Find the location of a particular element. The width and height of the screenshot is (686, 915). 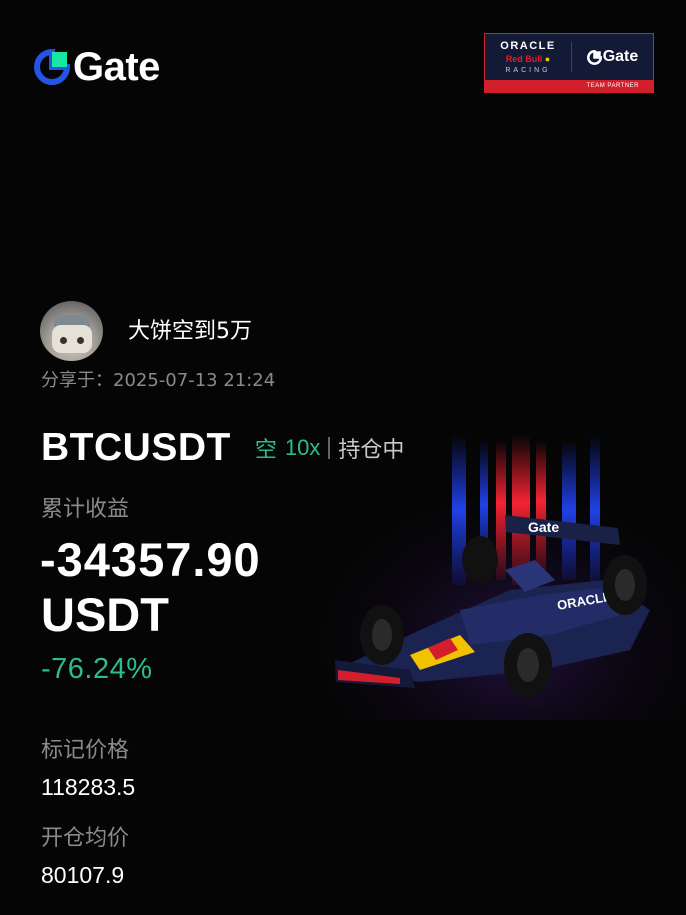

pnl-value: -34357.90 is located at coordinates (150, 559).